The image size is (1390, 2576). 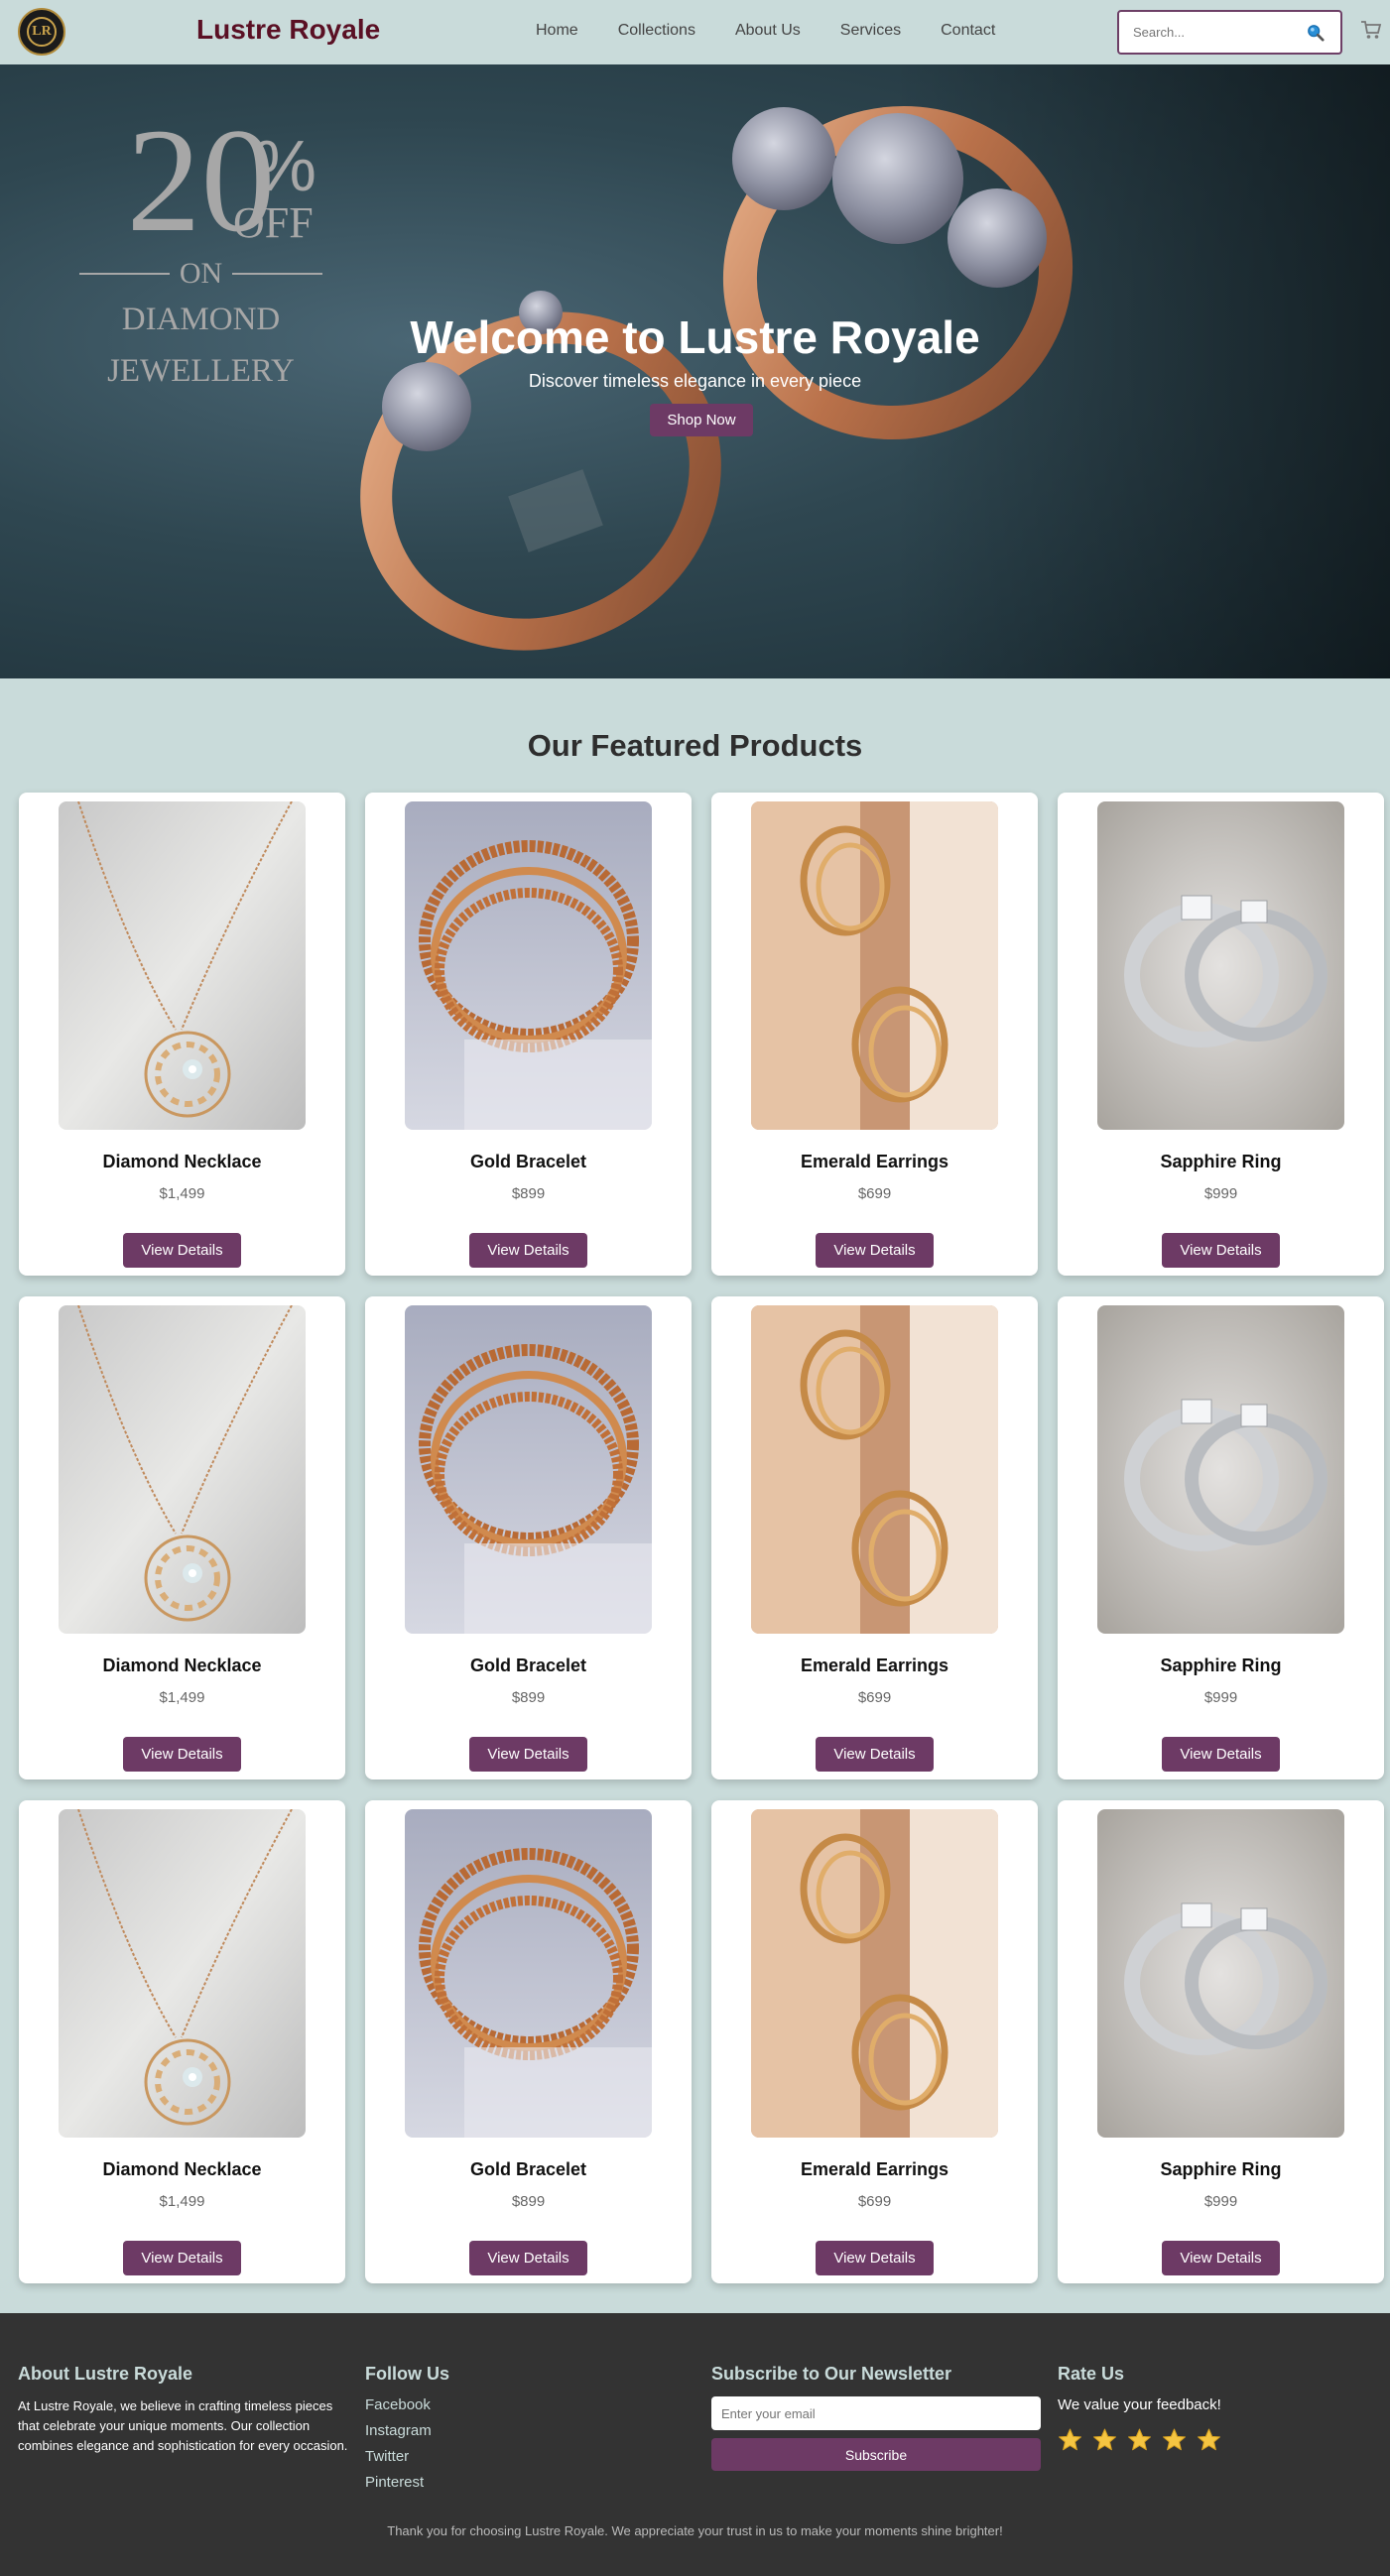 What do you see at coordinates (768, 31) in the screenshot?
I see `nav-about-us: About Us` at bounding box center [768, 31].